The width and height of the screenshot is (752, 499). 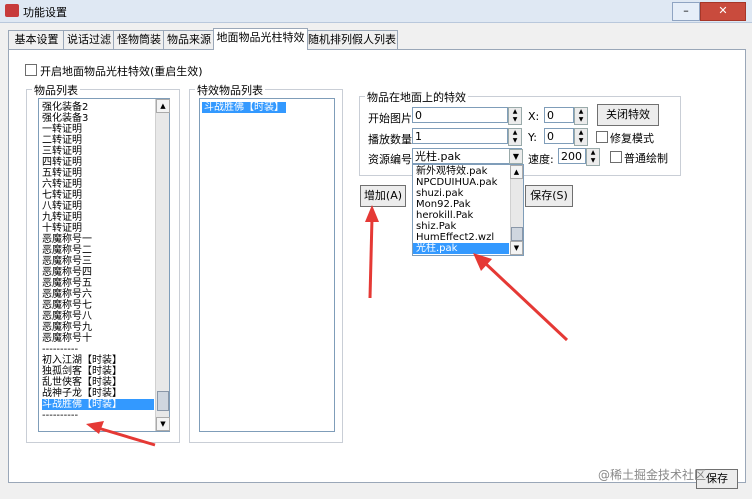 What do you see at coordinates (126, 436) in the screenshot?
I see `arrow-to-list-bottom` at bounding box center [126, 436].